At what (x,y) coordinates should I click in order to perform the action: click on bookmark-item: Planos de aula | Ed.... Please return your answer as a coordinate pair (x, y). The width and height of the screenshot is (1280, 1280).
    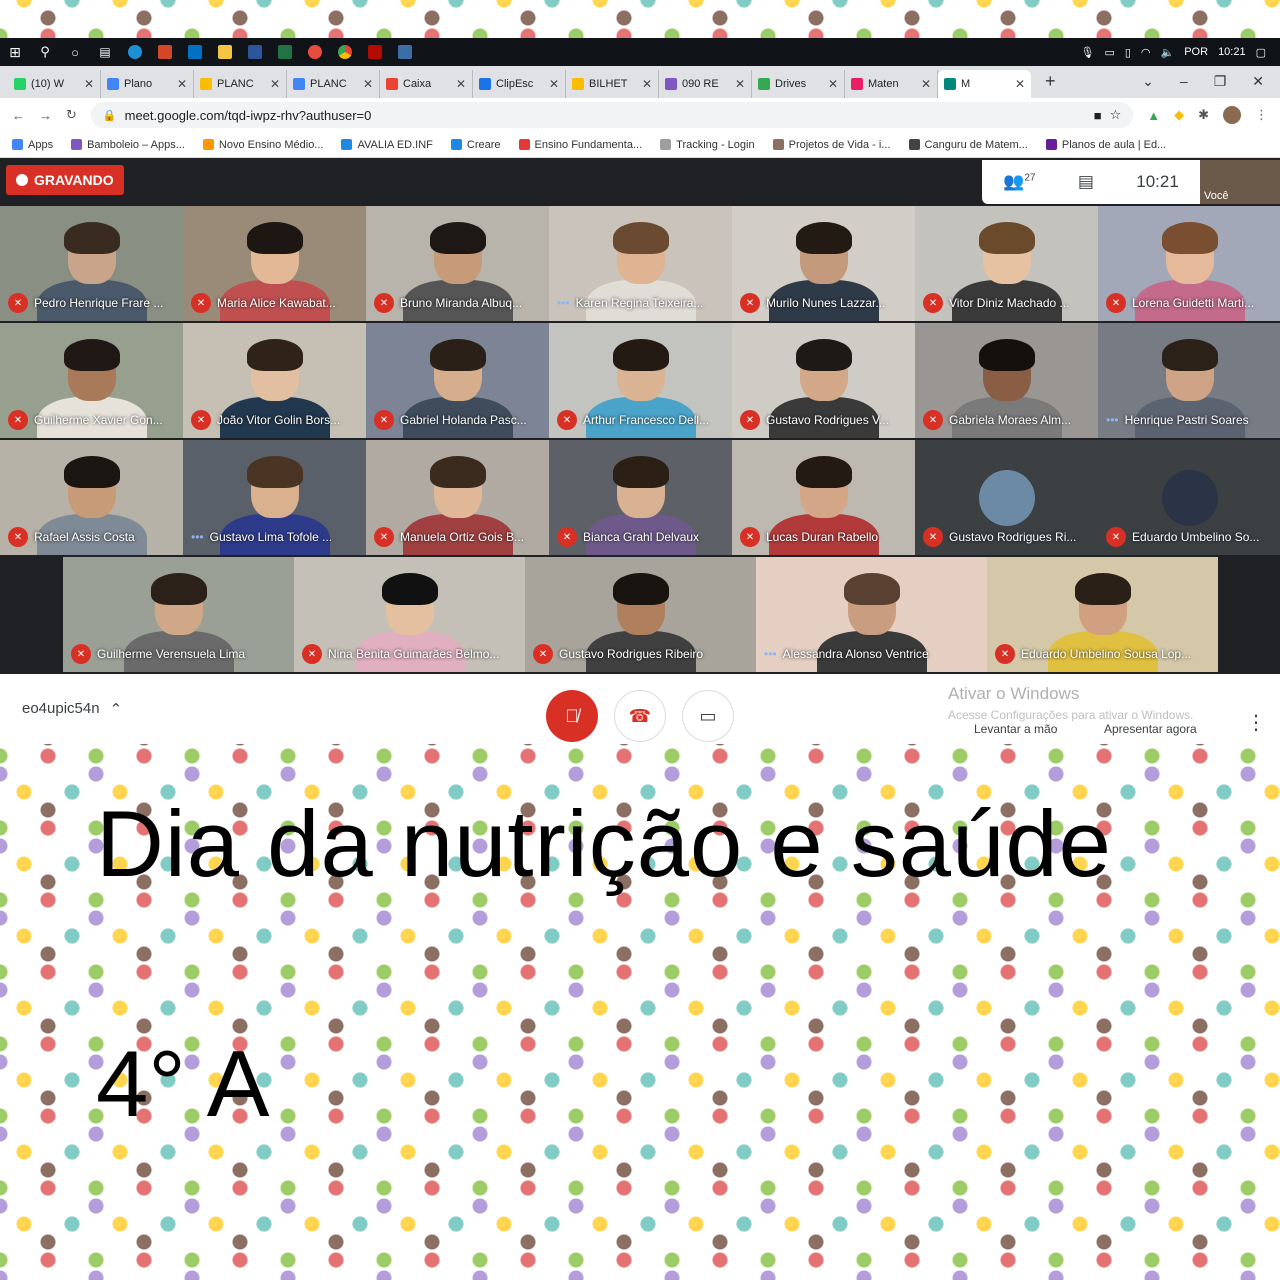
    Looking at the image, I should click on (1105, 145).